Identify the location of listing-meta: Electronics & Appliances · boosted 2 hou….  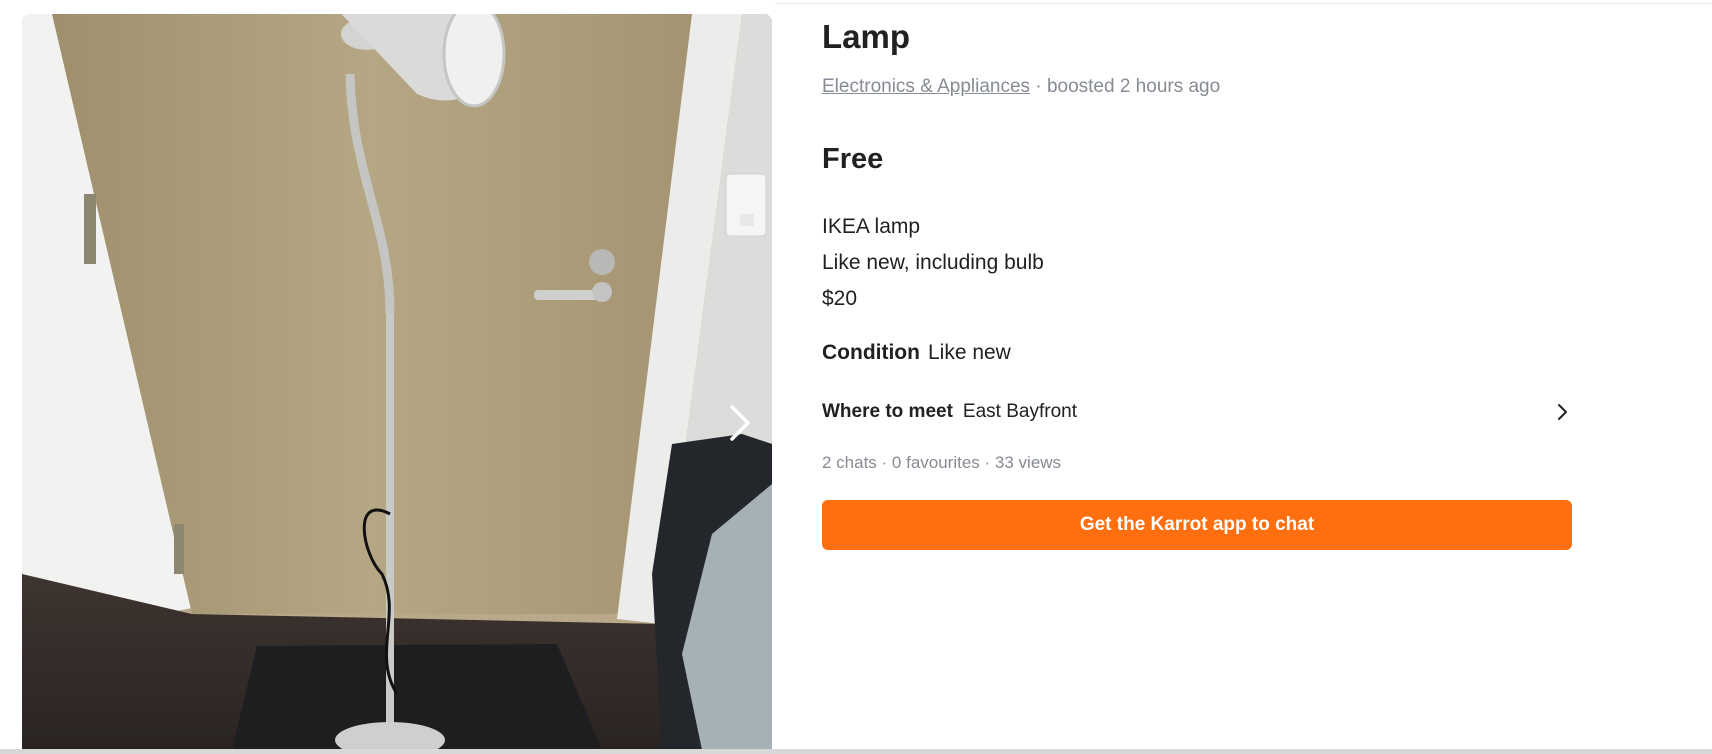
(1021, 87).